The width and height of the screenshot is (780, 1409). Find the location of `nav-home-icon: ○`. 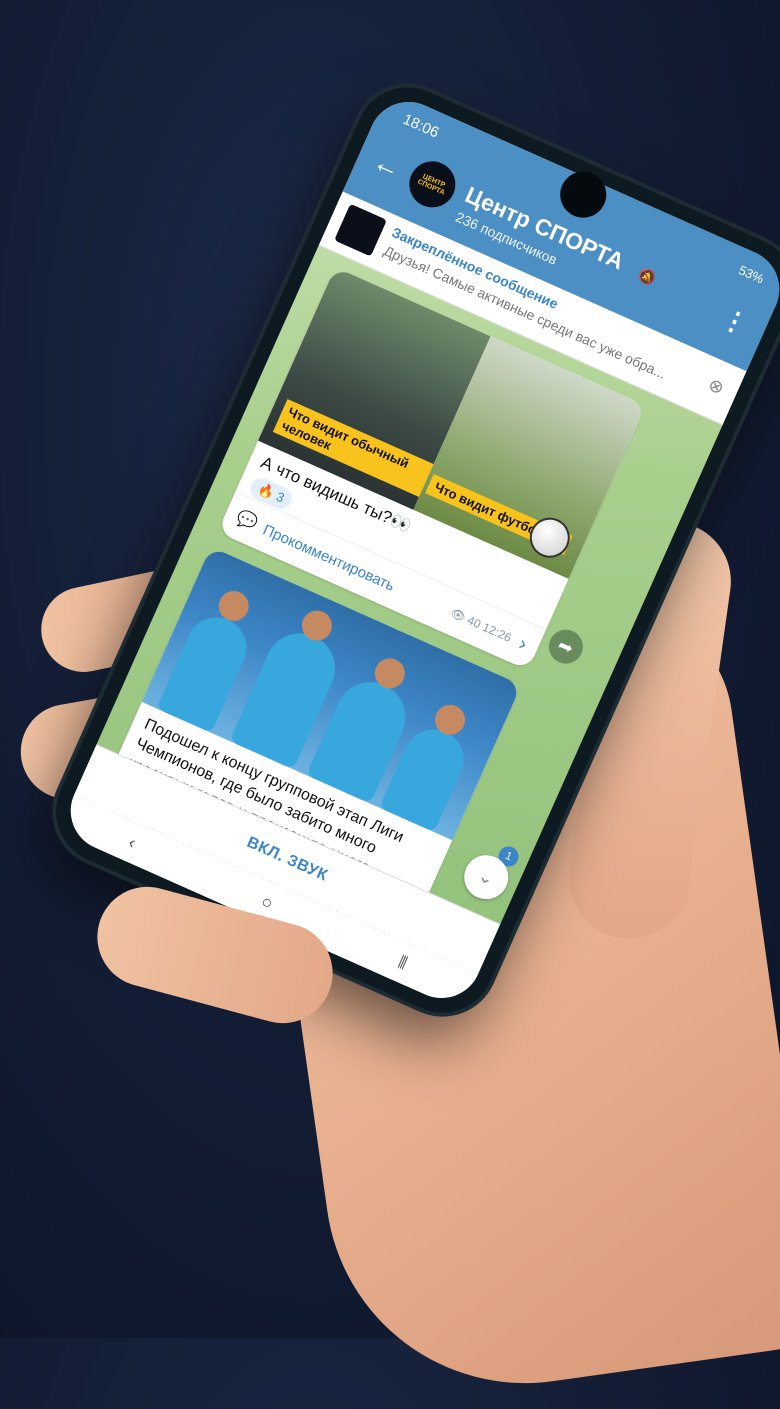

nav-home-icon: ○ is located at coordinates (267, 902).